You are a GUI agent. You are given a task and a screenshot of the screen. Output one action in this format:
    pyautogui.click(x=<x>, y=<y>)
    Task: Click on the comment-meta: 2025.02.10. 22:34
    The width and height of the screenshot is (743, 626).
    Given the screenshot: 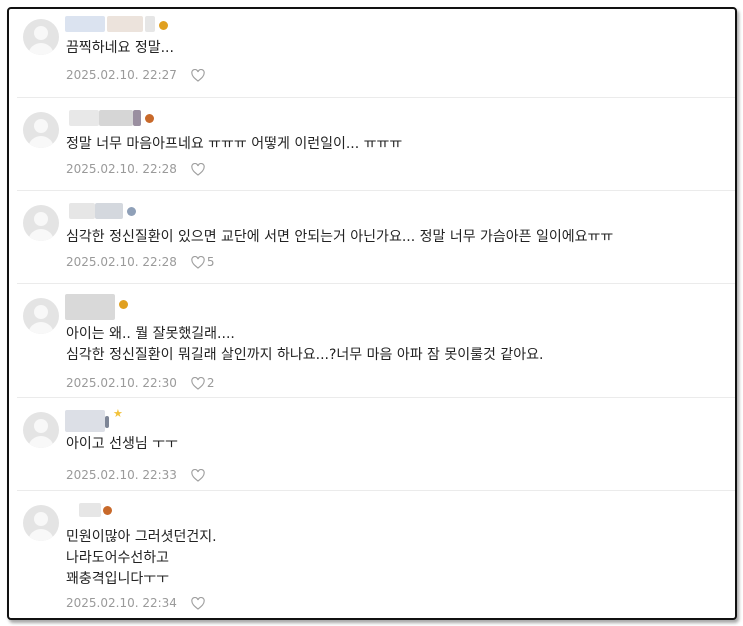 What is the action you would take?
    pyautogui.click(x=136, y=603)
    